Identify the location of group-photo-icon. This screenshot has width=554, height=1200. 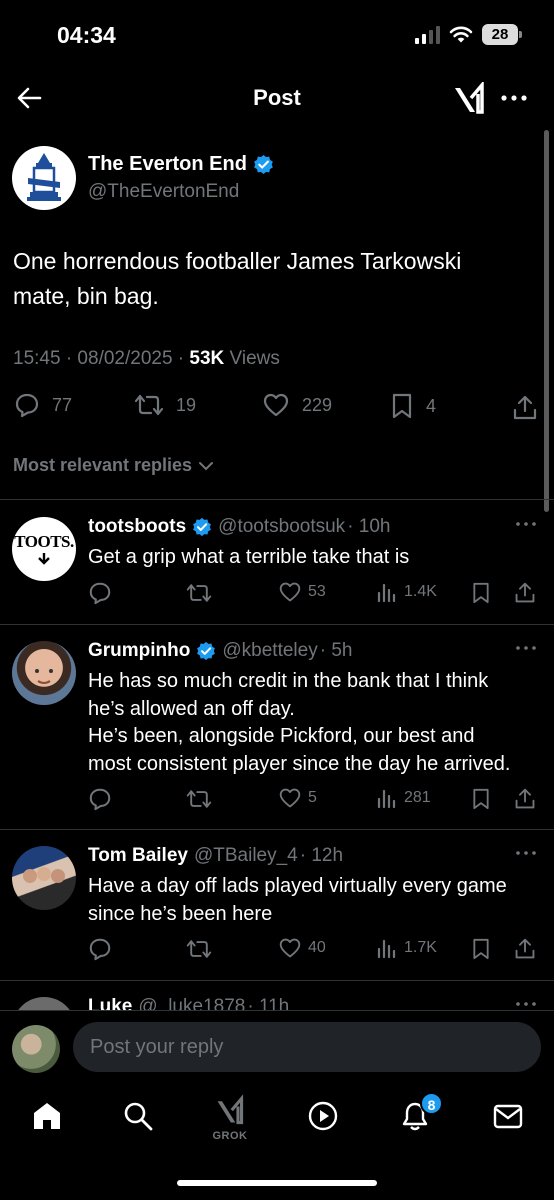
(44, 875).